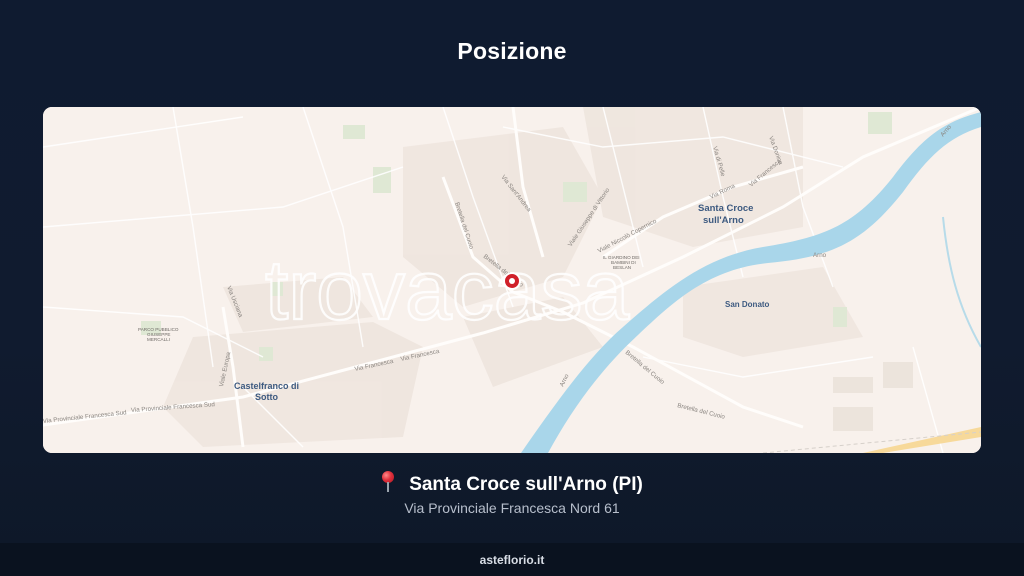 This screenshot has height=576, width=1024. What do you see at coordinates (158, 339) in the screenshot?
I see `label-park-line3: MERCALLI` at bounding box center [158, 339].